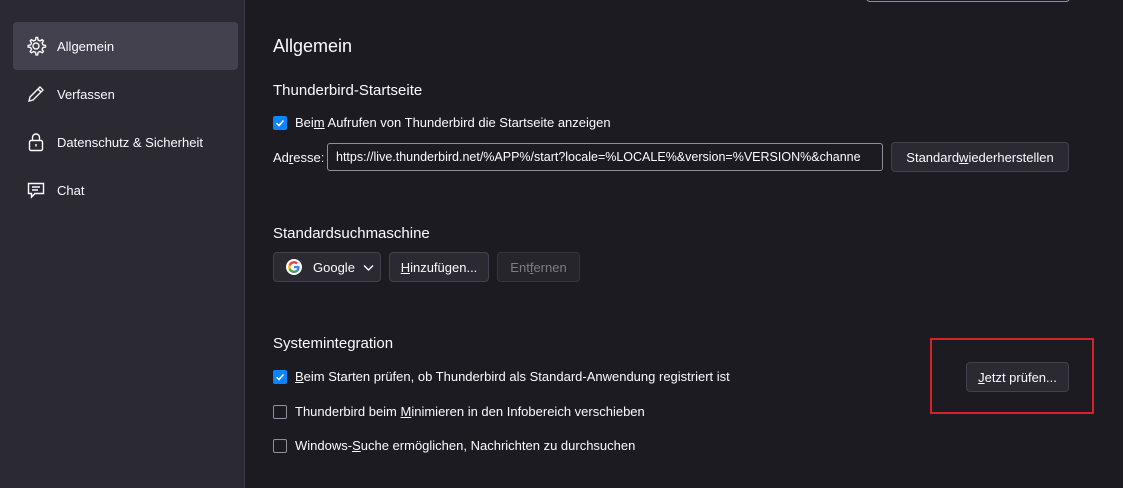 This screenshot has width=1123, height=488. I want to click on sidebar-item-verfassen: Verfassen, so click(125, 94).